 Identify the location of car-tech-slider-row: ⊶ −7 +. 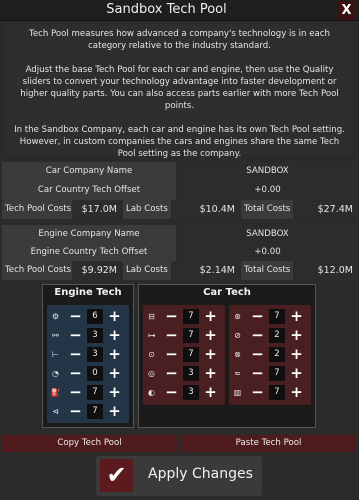
(184, 335).